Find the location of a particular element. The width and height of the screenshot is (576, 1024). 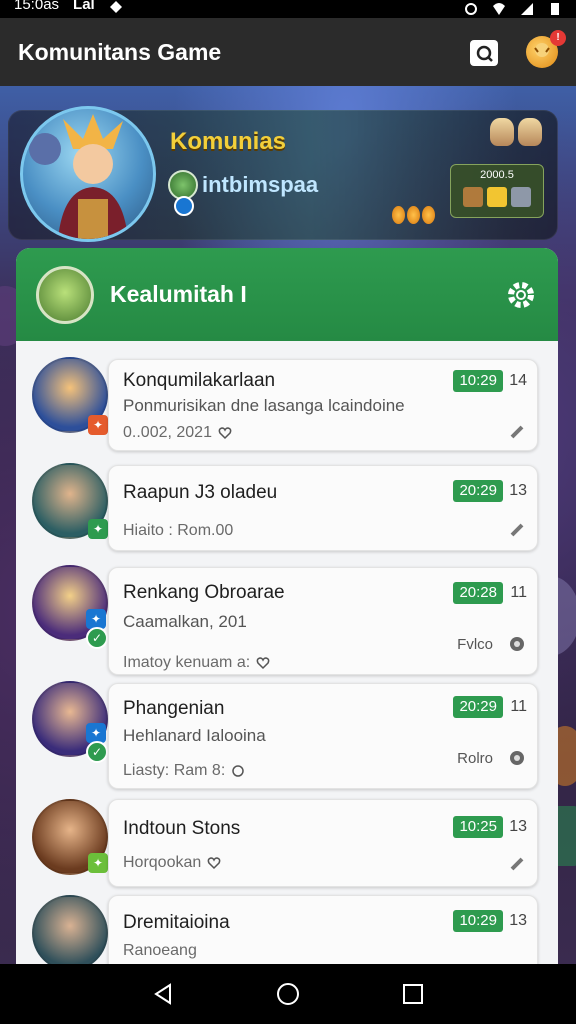

battery-icon is located at coordinates (555, 9).